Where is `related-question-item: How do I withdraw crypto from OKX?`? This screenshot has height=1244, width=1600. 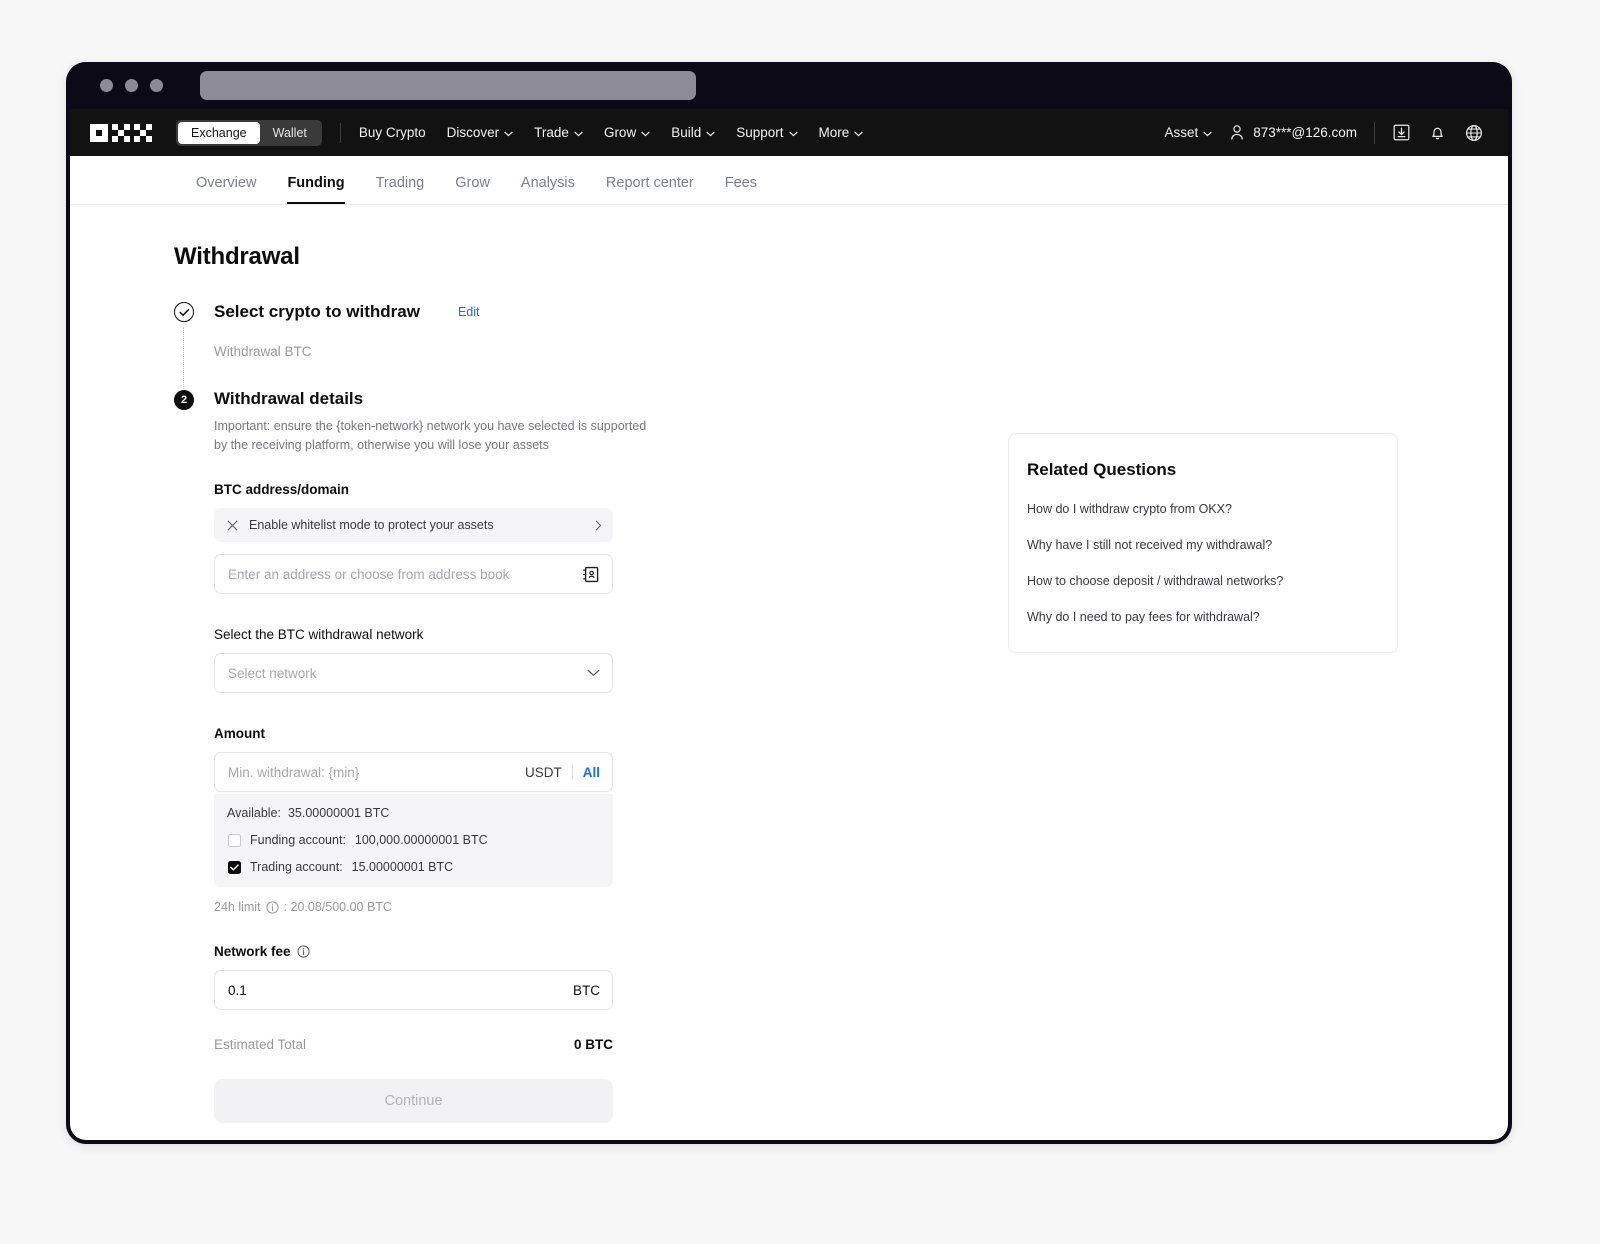
related-question-item: How do I withdraw crypto from OKX? is located at coordinates (1203, 509).